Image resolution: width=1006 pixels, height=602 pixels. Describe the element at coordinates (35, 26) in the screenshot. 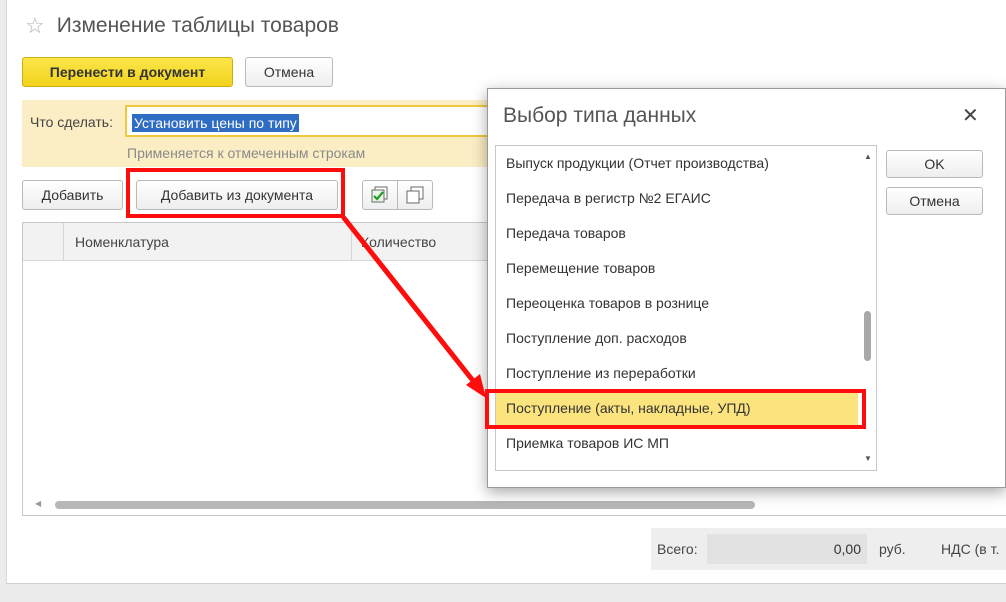

I see `star-icon: ☆` at that location.